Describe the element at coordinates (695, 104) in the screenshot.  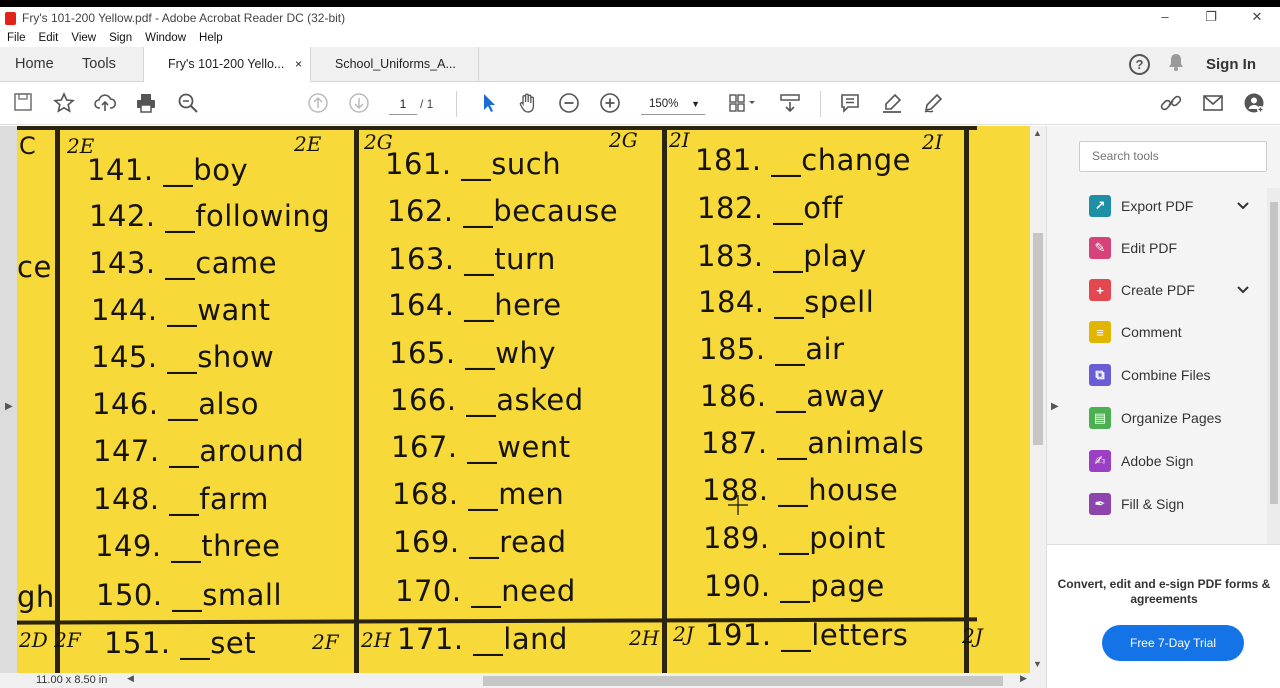
I see `chevron-down-icon: ▼` at that location.